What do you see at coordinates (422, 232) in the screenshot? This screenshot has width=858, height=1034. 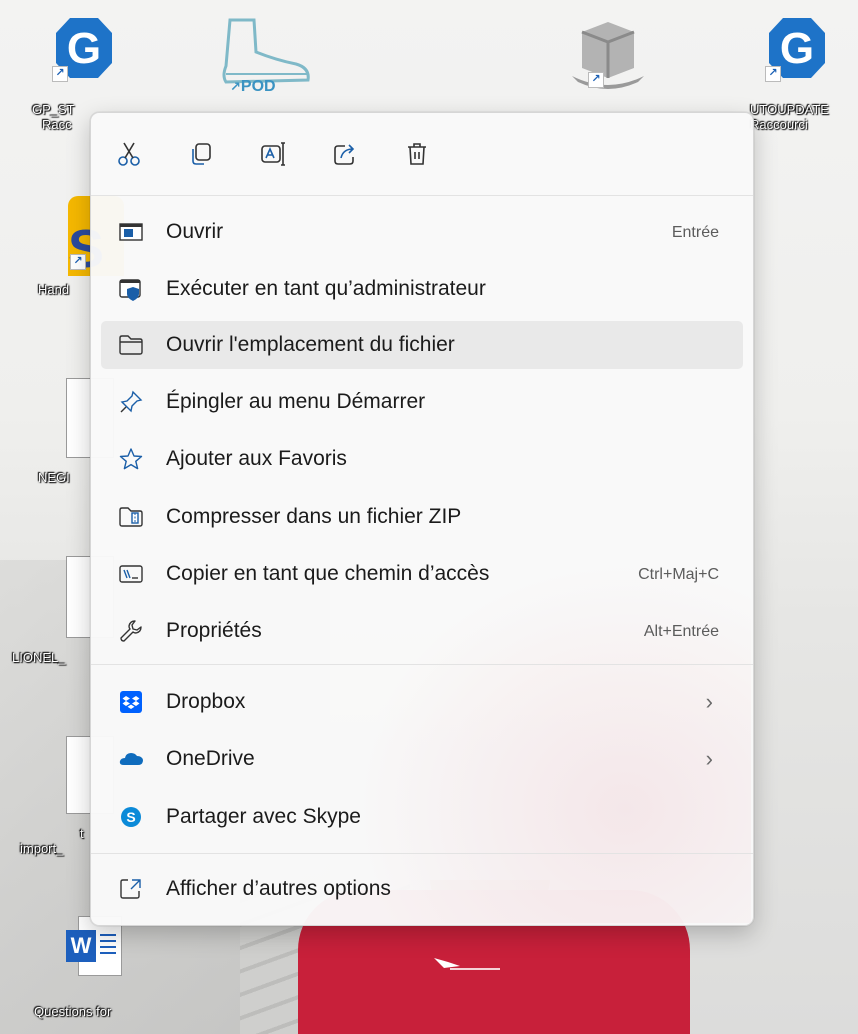 I see `menu-item-open: Ouvrir Entrée` at bounding box center [422, 232].